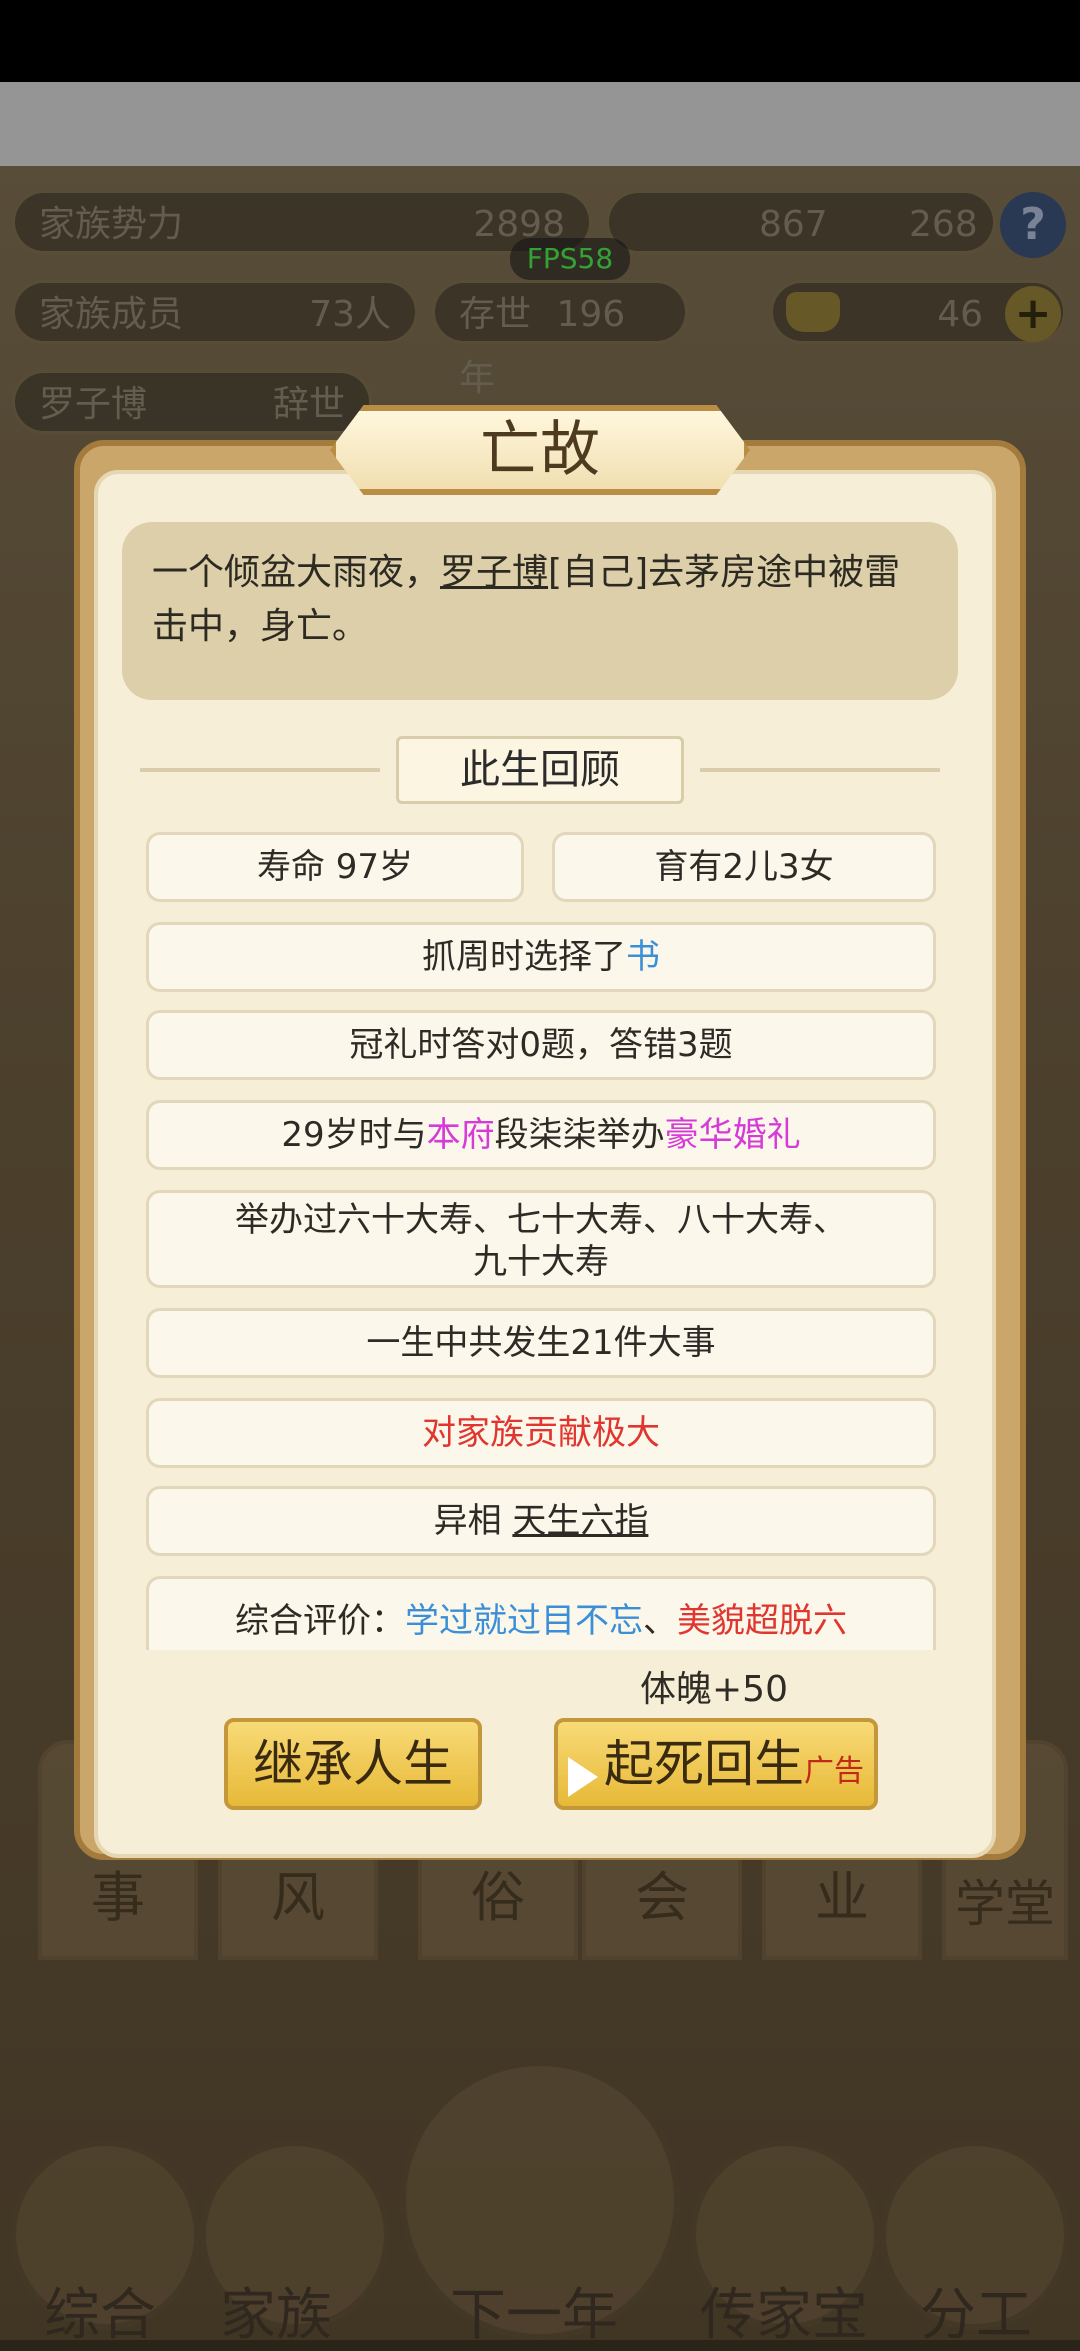 This screenshot has width=1080, height=2351. I want to click on lifespan-card: 寿命 97岁, so click(335, 867).